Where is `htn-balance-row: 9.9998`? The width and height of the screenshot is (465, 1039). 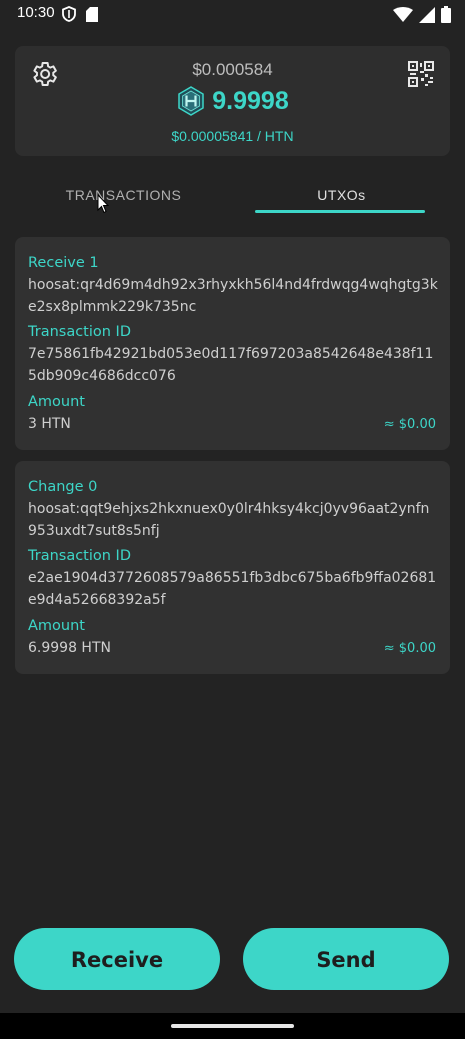
htn-balance-row: 9.9998 is located at coordinates (232, 101).